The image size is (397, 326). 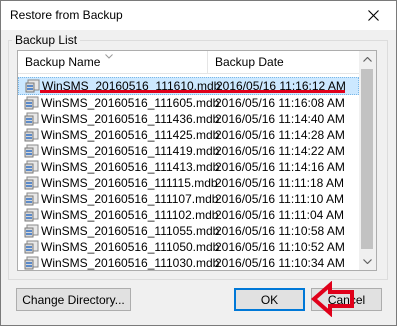 What do you see at coordinates (280, 167) in the screenshot?
I see `row-backup-date: 2016/05/16 11:14:16 AM` at bounding box center [280, 167].